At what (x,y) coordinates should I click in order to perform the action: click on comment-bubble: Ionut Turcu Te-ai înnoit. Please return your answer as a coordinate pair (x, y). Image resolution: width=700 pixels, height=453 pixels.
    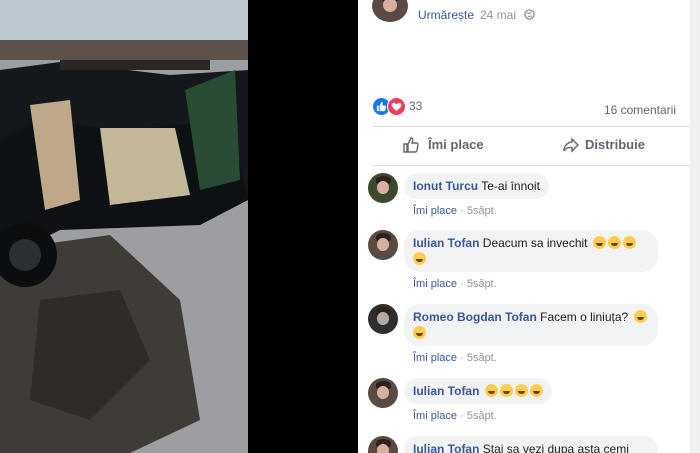
    Looking at the image, I should click on (476, 186).